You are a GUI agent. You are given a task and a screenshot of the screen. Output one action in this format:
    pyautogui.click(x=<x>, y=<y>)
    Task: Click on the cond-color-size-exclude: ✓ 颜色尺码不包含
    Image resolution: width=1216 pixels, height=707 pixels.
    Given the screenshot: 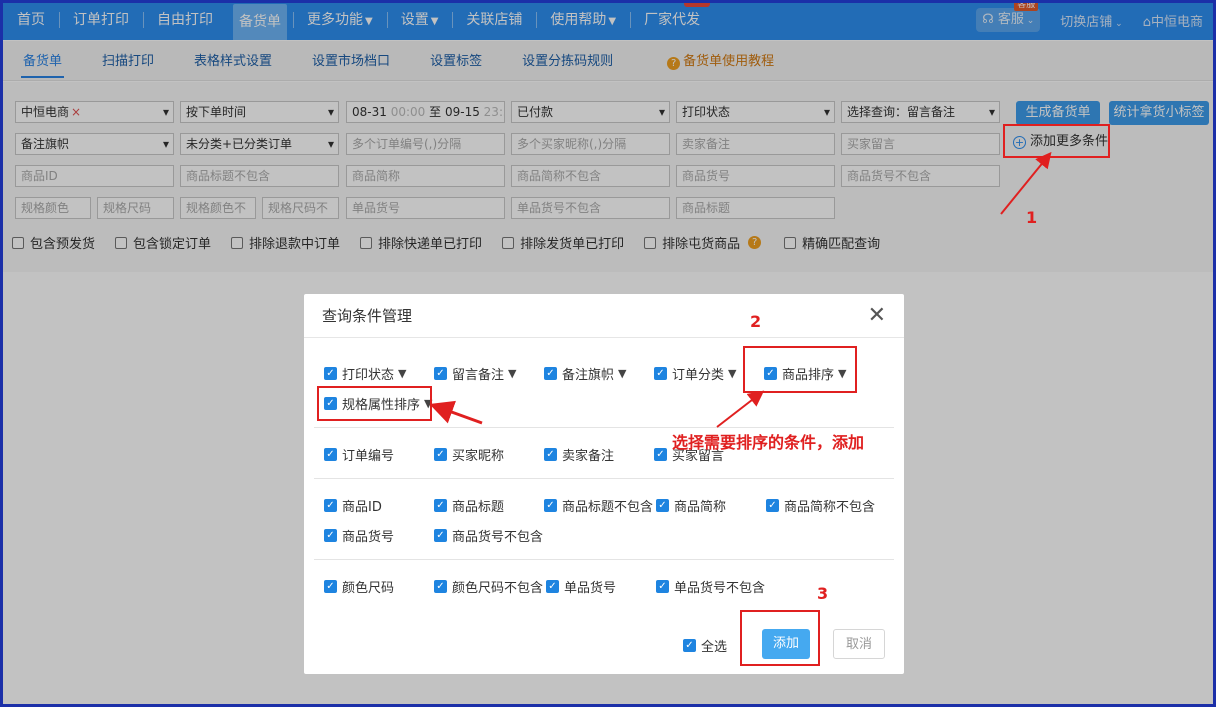 What is the action you would take?
    pyautogui.click(x=488, y=586)
    